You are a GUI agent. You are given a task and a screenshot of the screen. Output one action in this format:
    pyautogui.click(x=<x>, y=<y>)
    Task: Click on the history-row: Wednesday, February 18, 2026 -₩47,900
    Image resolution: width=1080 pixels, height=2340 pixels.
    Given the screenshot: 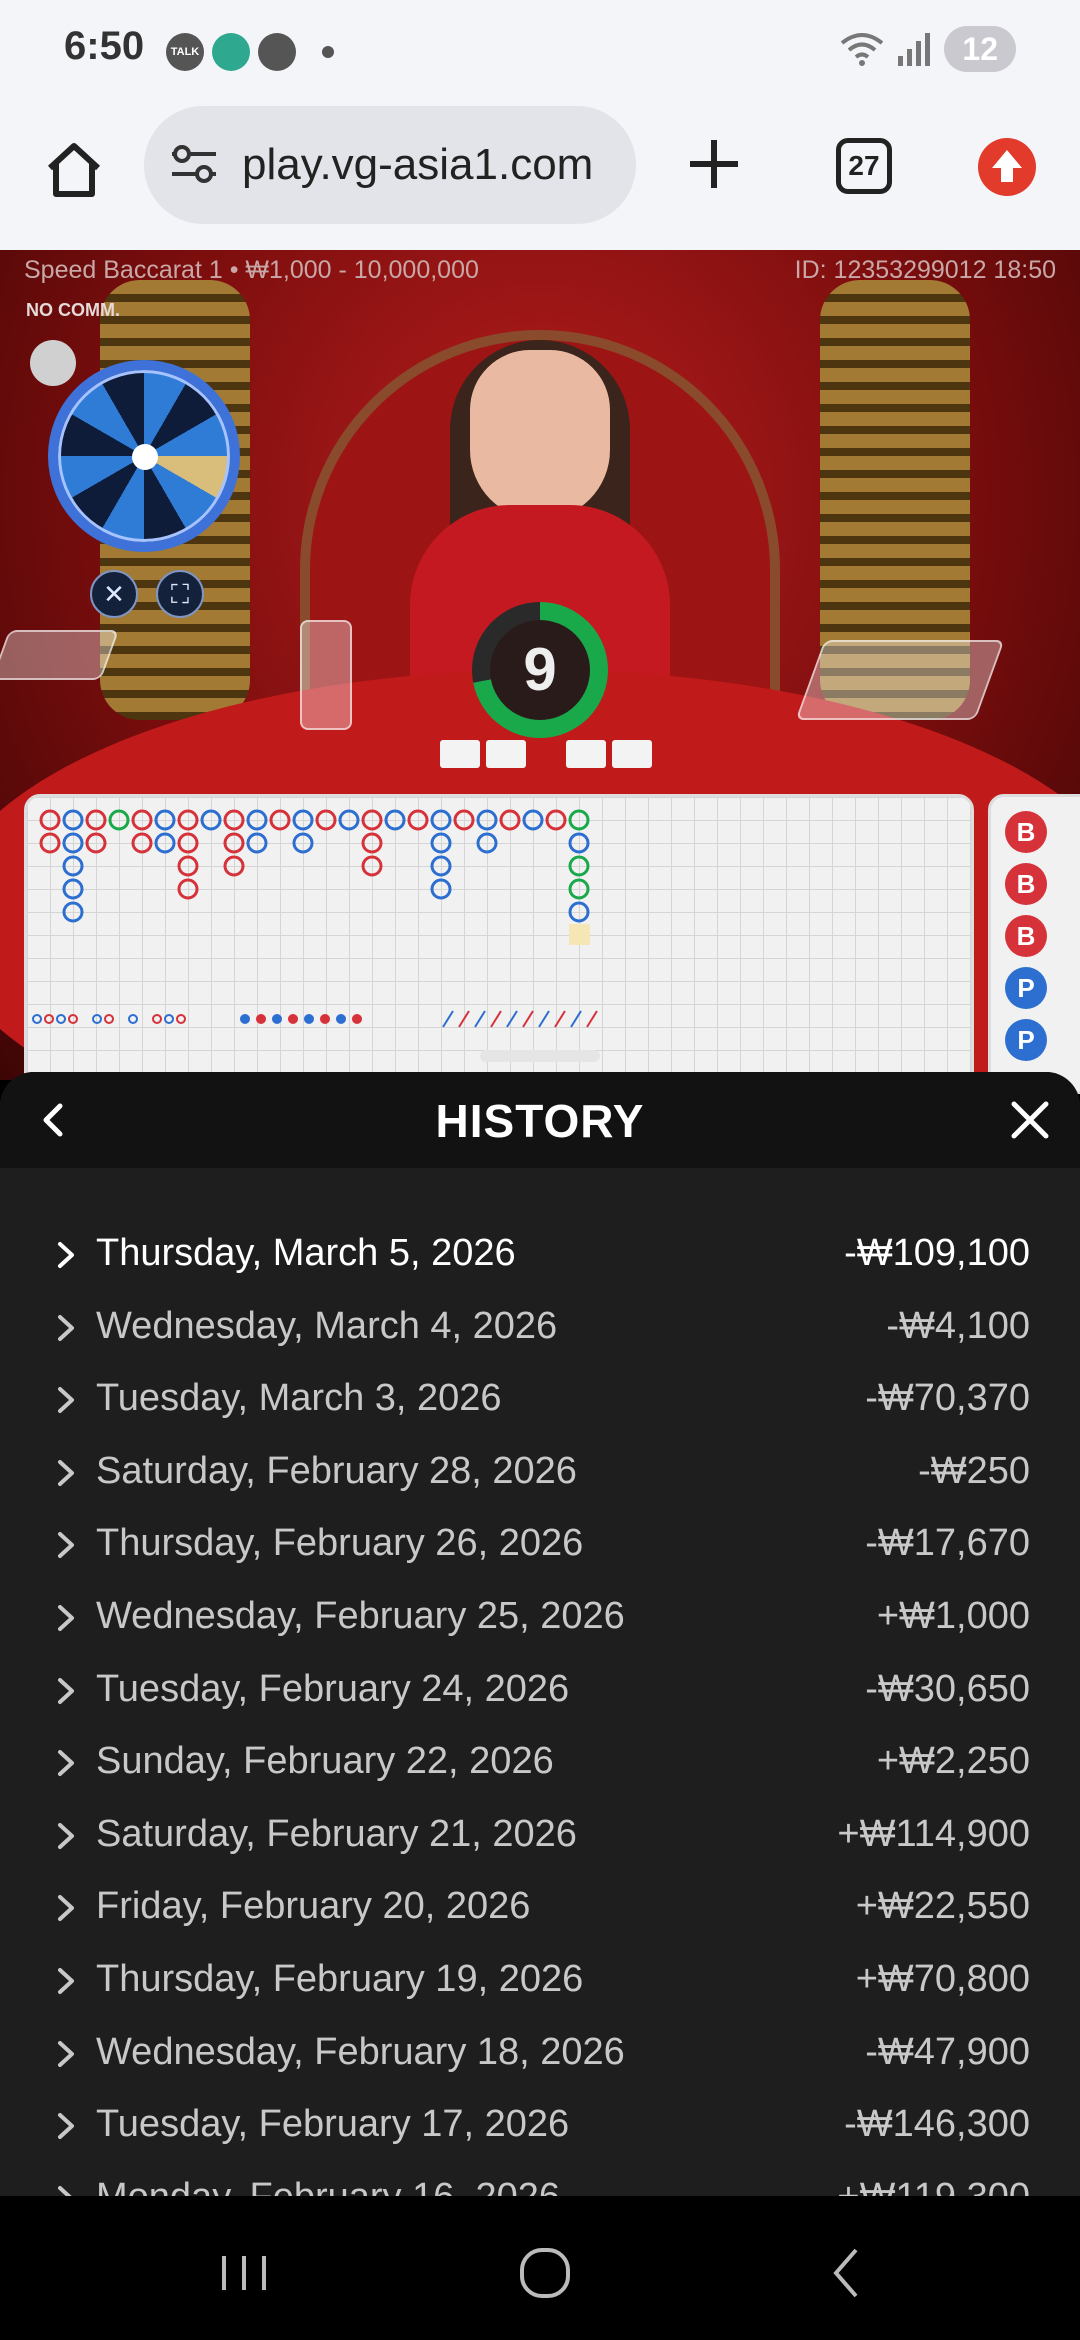 What is the action you would take?
    pyautogui.click(x=540, y=2055)
    